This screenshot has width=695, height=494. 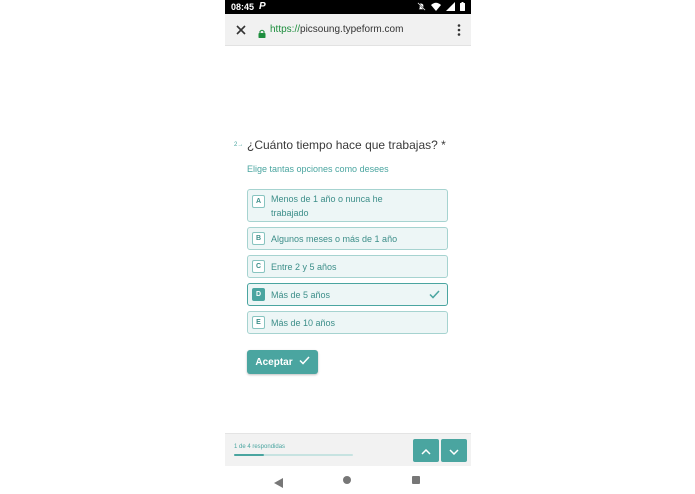 What do you see at coordinates (416, 480) in the screenshot?
I see `recent-apps-icon` at bounding box center [416, 480].